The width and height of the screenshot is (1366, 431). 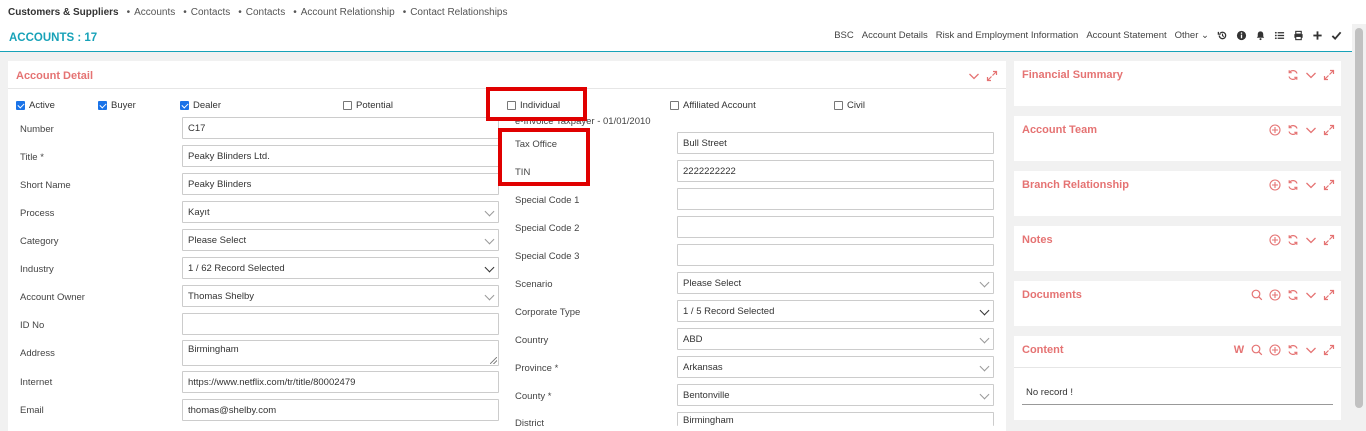 What do you see at coordinates (835, 255) in the screenshot?
I see `special-code-3-field` at bounding box center [835, 255].